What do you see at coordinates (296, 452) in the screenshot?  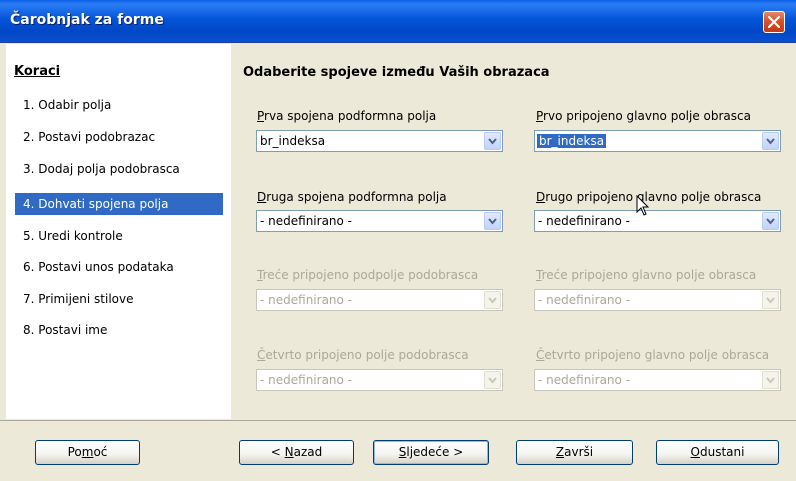 I see `back-button: < Nazad` at bounding box center [296, 452].